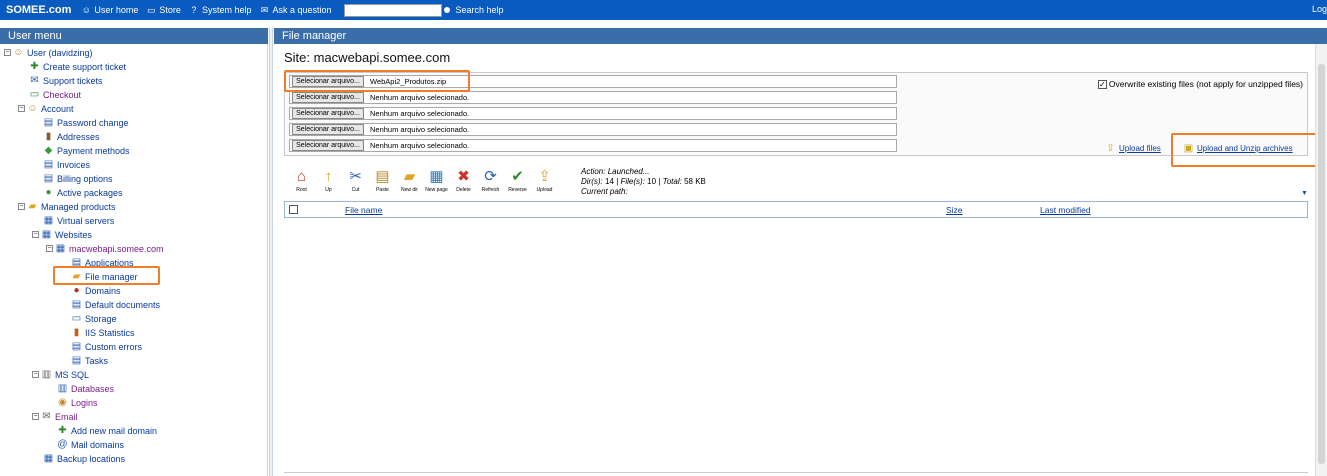 The width and height of the screenshot is (1327, 476). What do you see at coordinates (301, 180) in the screenshot?
I see `toolbar-button-root: ⌂ Root` at bounding box center [301, 180].